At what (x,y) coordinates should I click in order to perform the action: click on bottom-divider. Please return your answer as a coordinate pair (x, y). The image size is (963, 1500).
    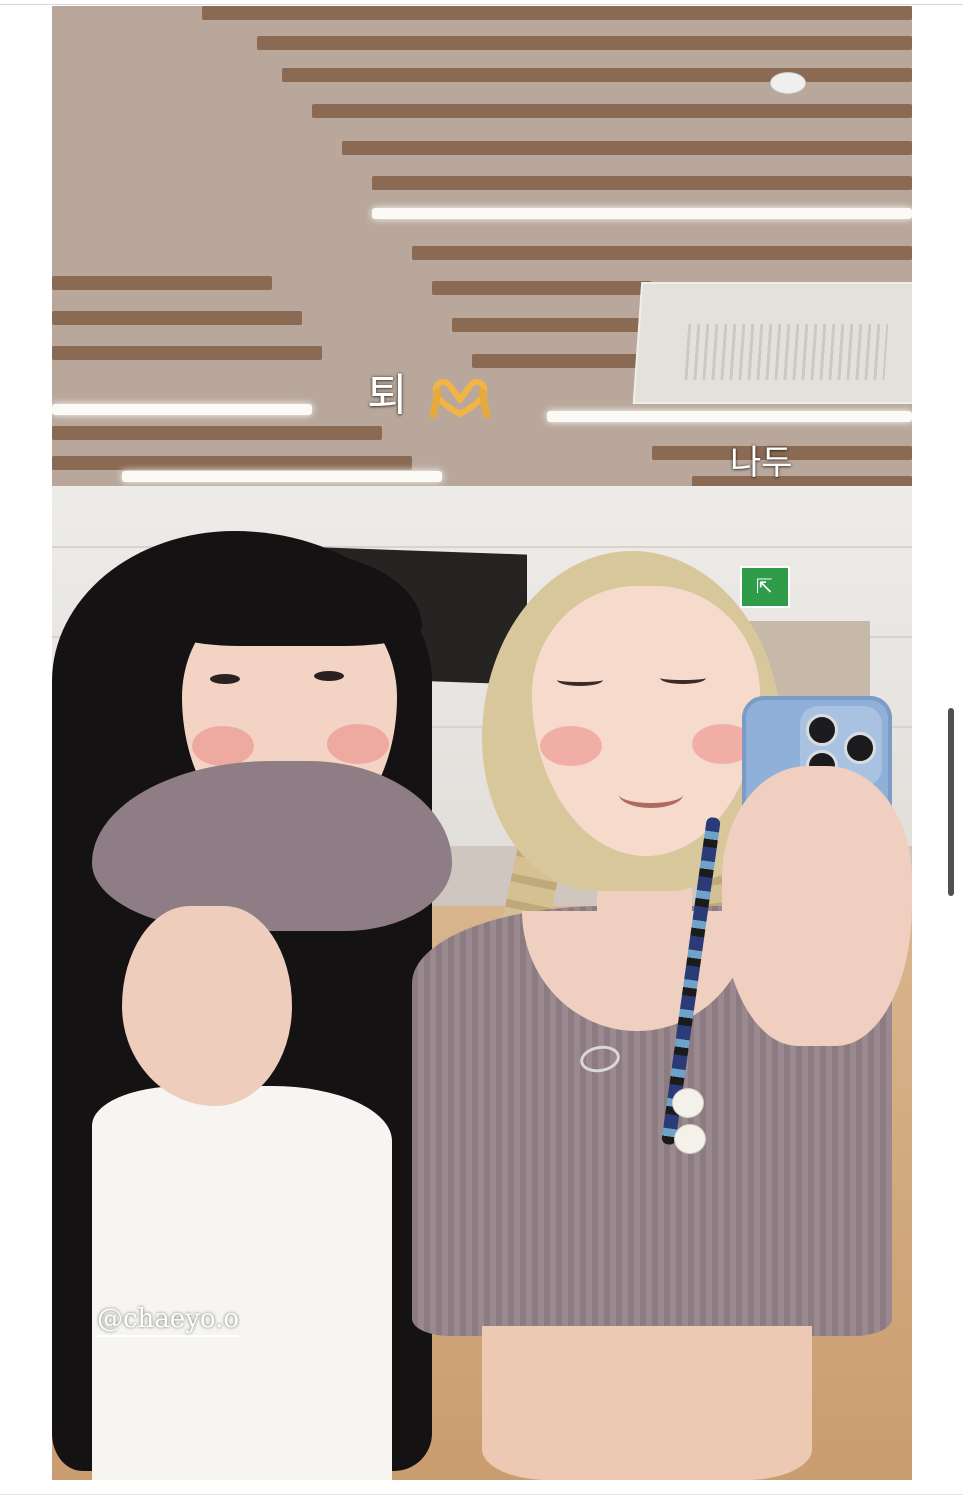
    Looking at the image, I should click on (481, 1494).